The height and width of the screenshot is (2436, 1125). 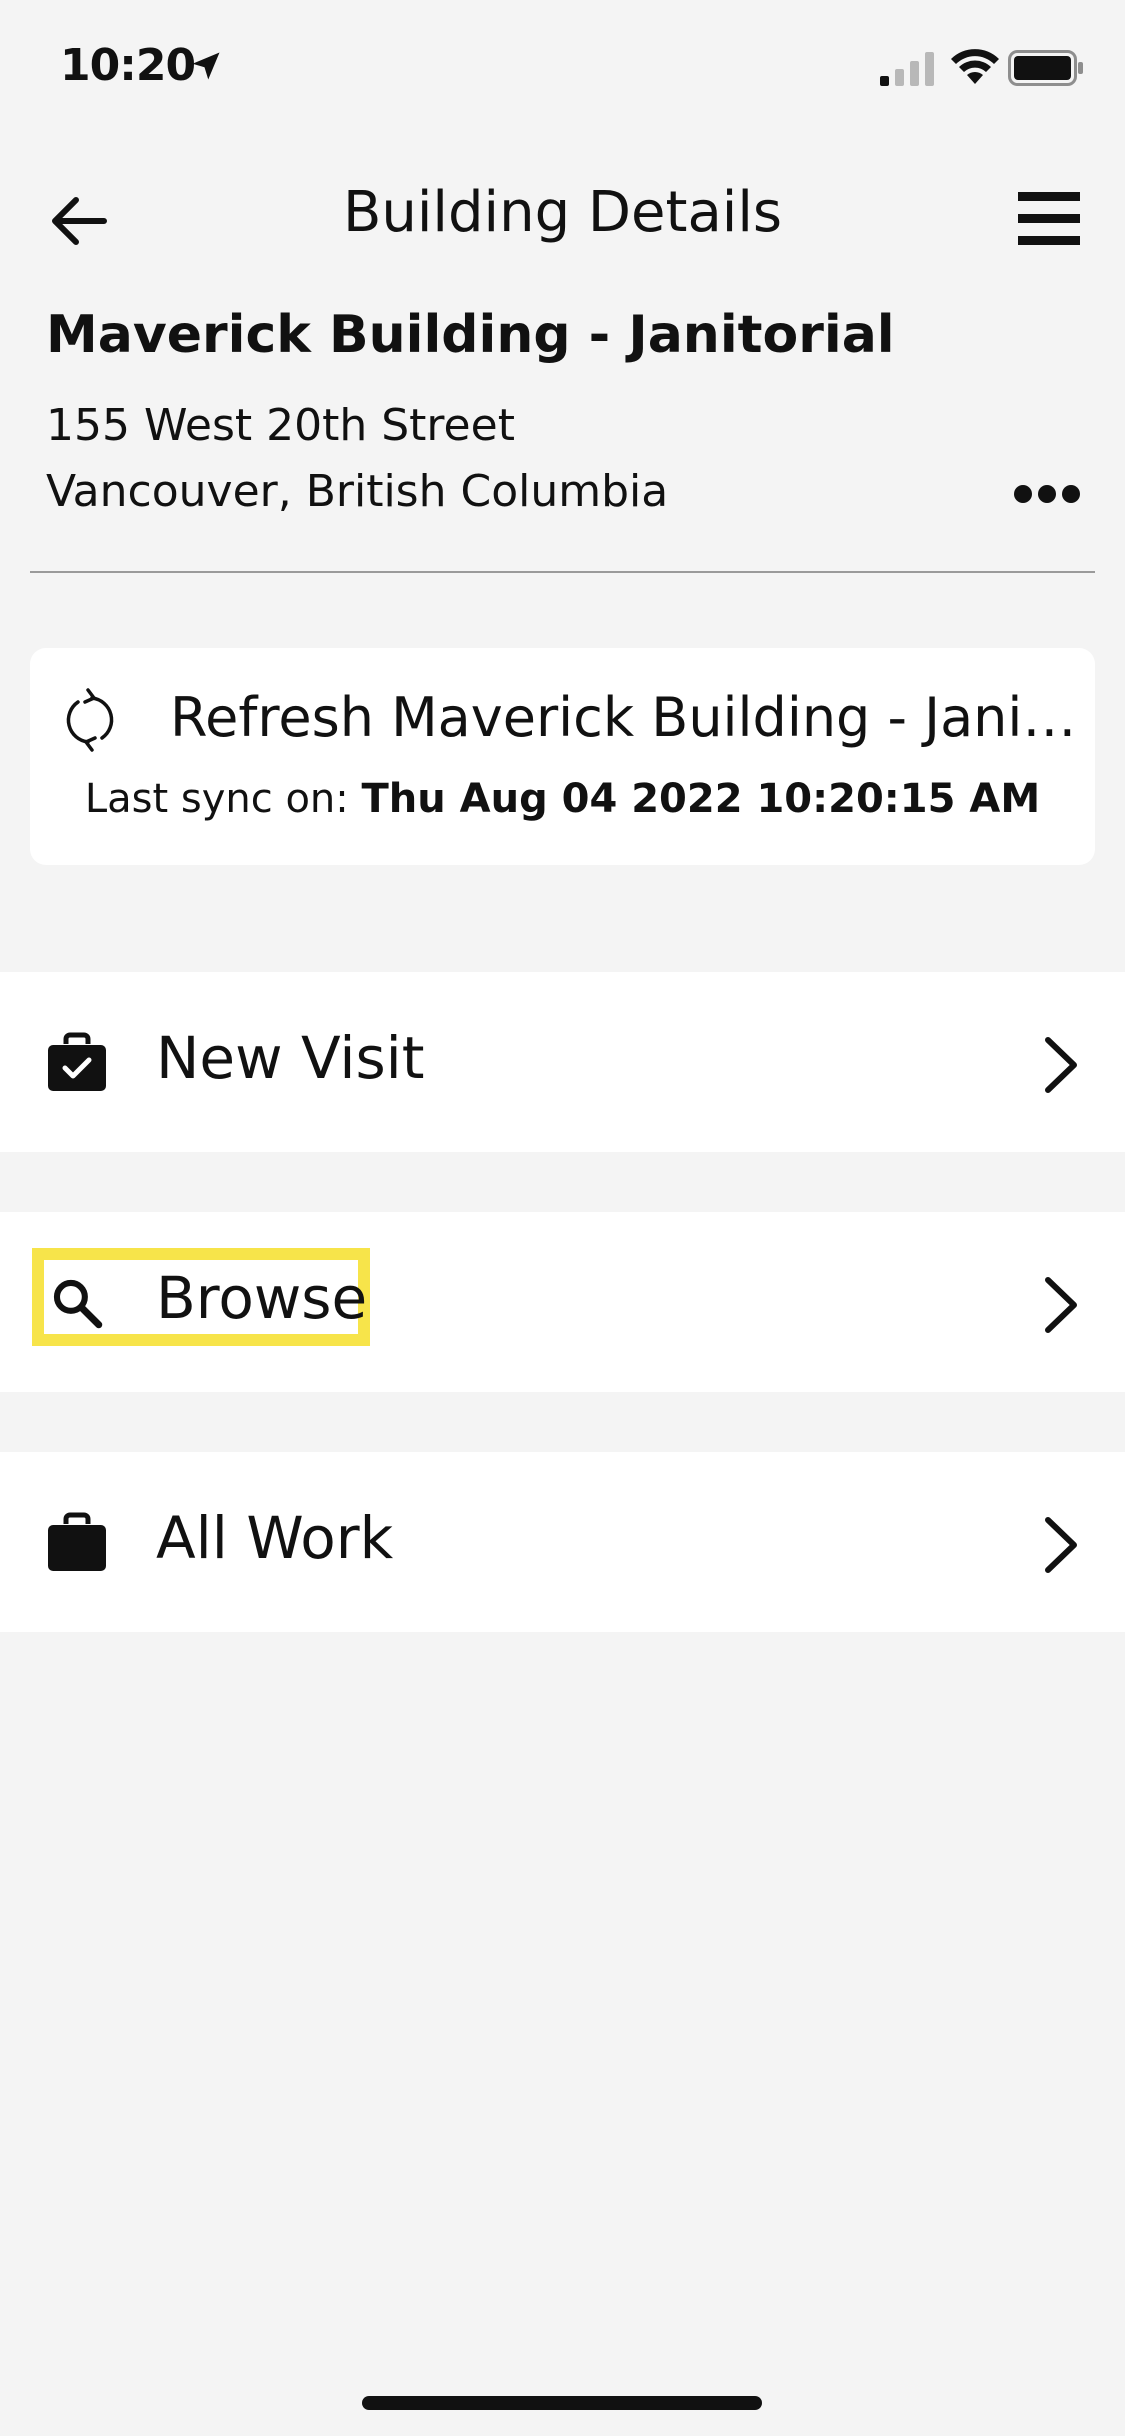 I want to click on home-indicator, so click(x=562, y=2403).